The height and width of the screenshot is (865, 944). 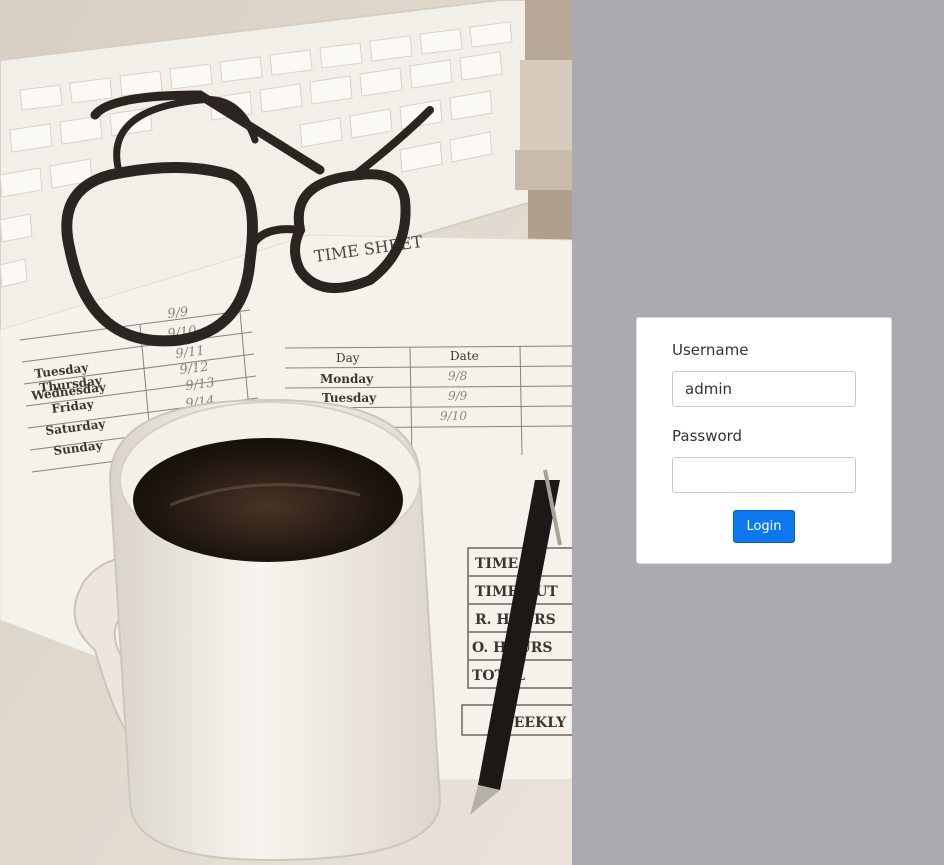 I want to click on table-day-monday: Monday, so click(x=347, y=379).